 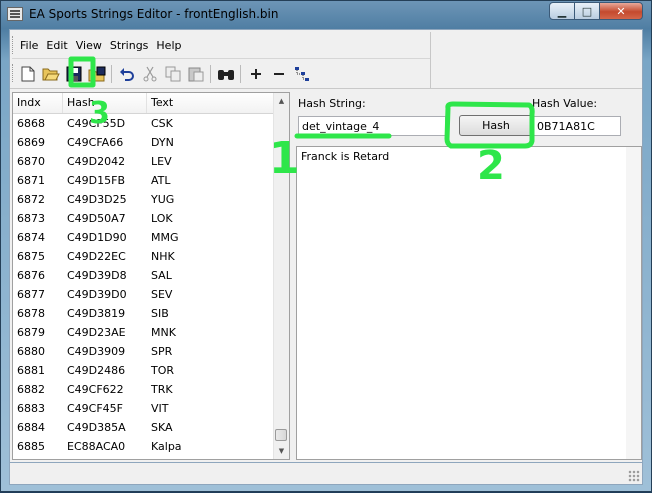 I want to click on menu-help: Help, so click(x=168, y=46).